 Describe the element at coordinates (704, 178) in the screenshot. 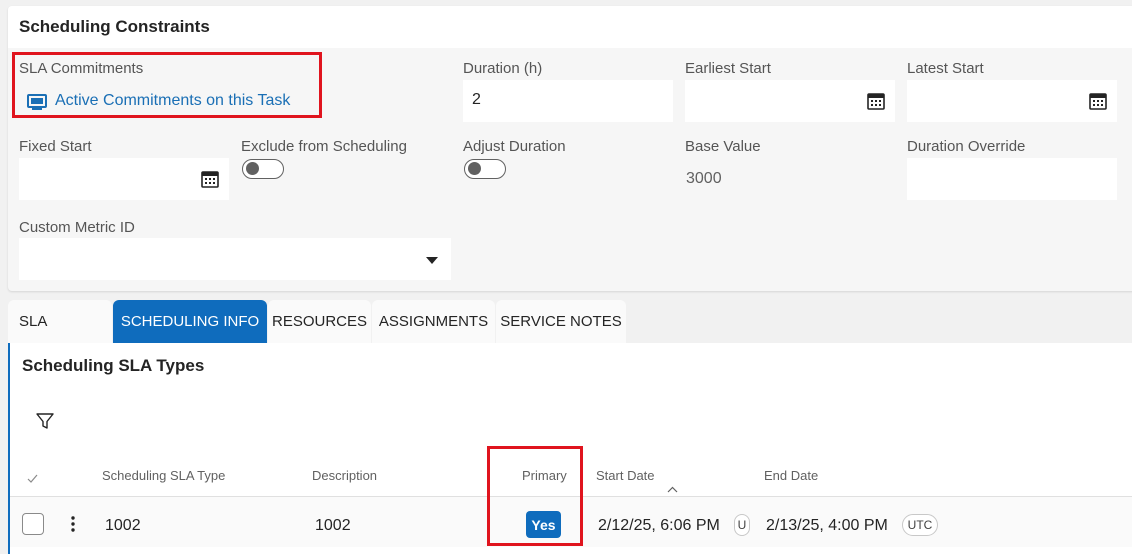

I see `base-value: 3000` at that location.